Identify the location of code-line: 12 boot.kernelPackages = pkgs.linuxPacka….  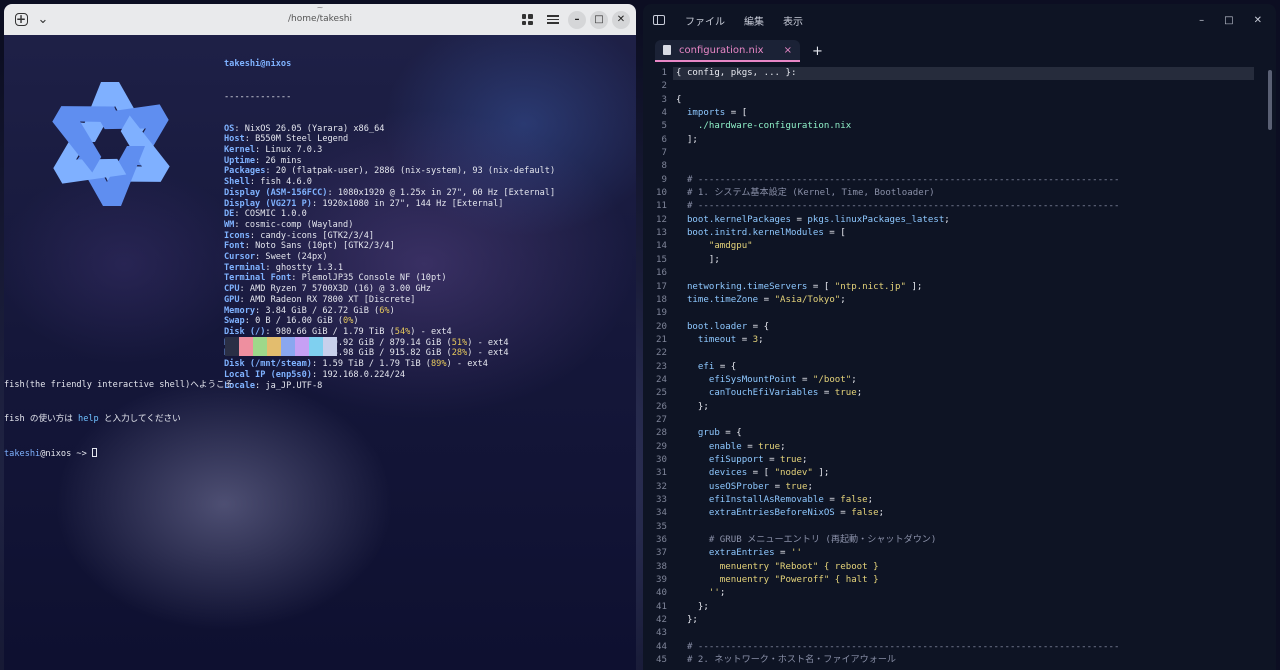
(959, 220).